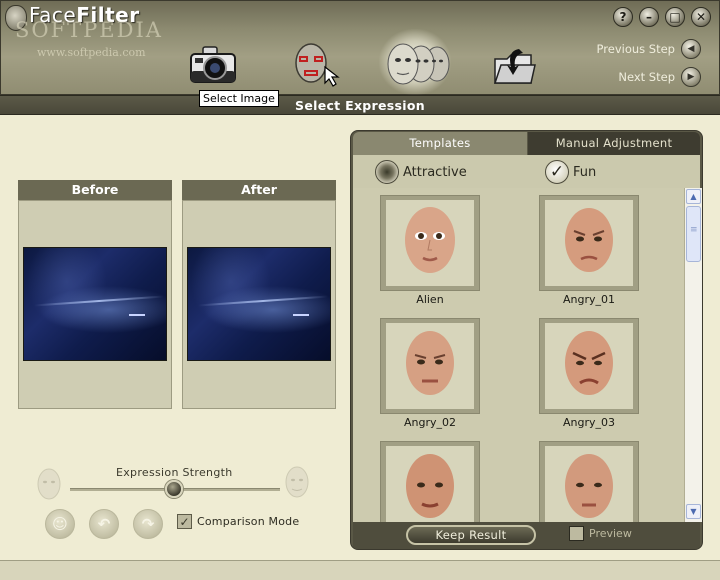  Describe the element at coordinates (576, 533) in the screenshot. I see `preview-checkbox` at that location.